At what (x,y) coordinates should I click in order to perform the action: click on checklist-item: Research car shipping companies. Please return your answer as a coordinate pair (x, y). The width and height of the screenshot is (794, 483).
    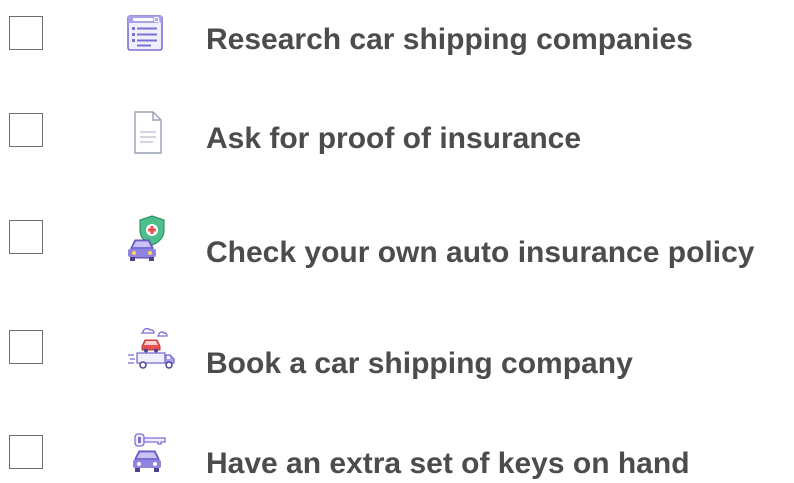
    Looking at the image, I should click on (397, 39).